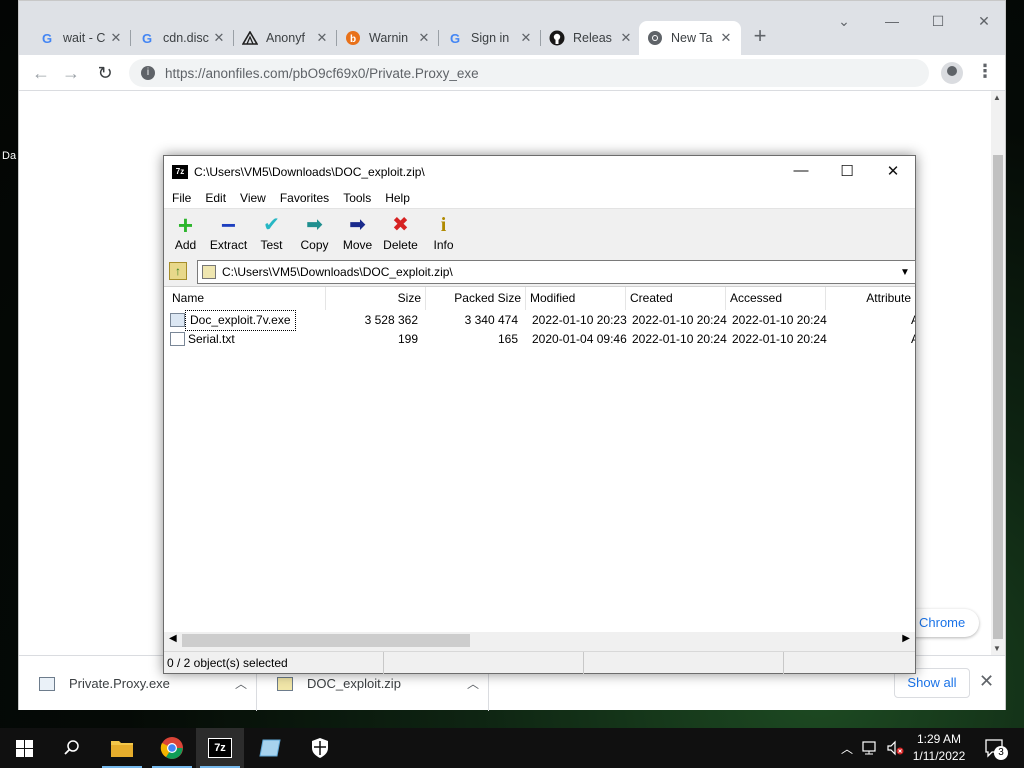 Image resolution: width=1024 pixels, height=768 pixels. What do you see at coordinates (911, 320) in the screenshot?
I see `file-attributes: A` at bounding box center [911, 320].